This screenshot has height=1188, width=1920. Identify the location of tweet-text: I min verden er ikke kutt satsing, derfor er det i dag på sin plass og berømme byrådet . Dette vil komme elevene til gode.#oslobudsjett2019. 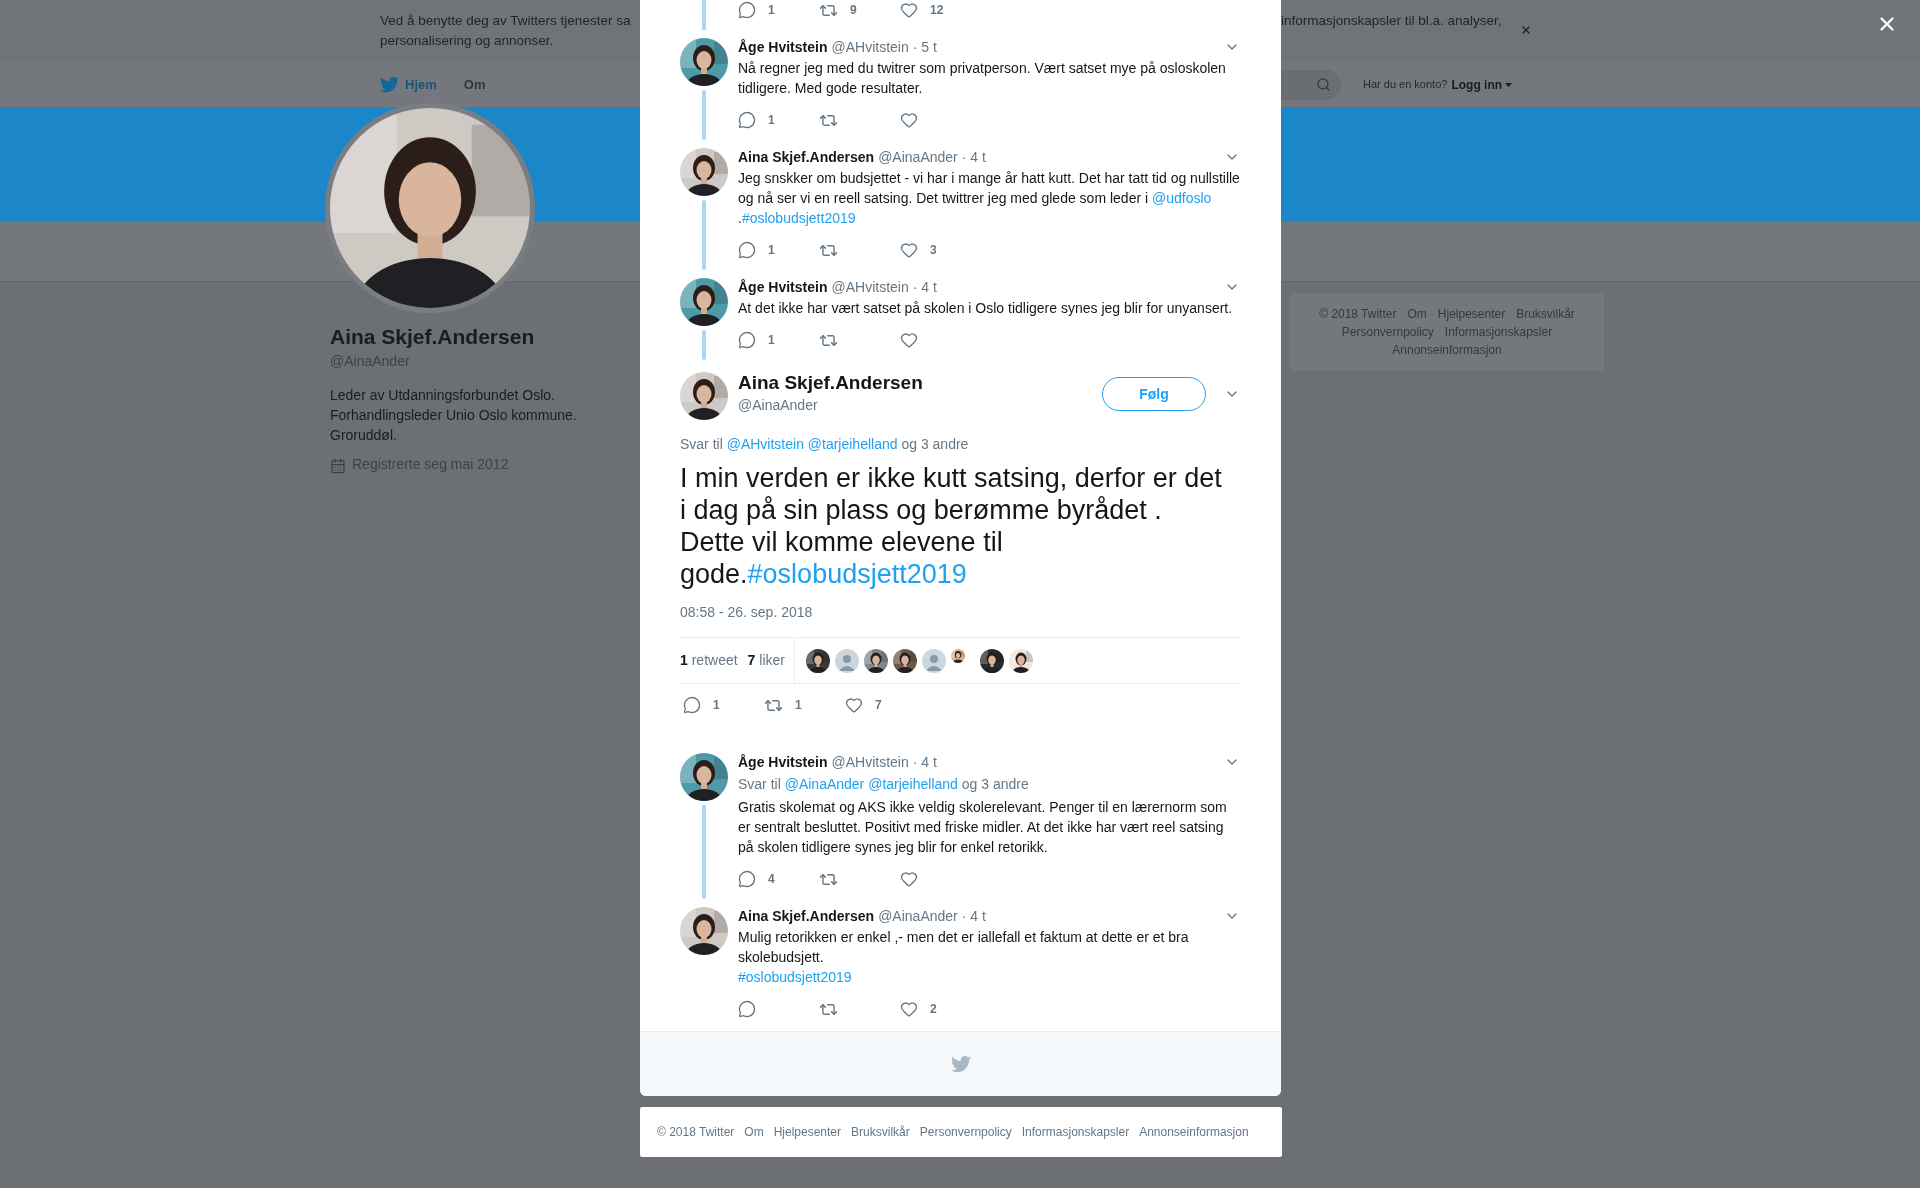
(951, 526).